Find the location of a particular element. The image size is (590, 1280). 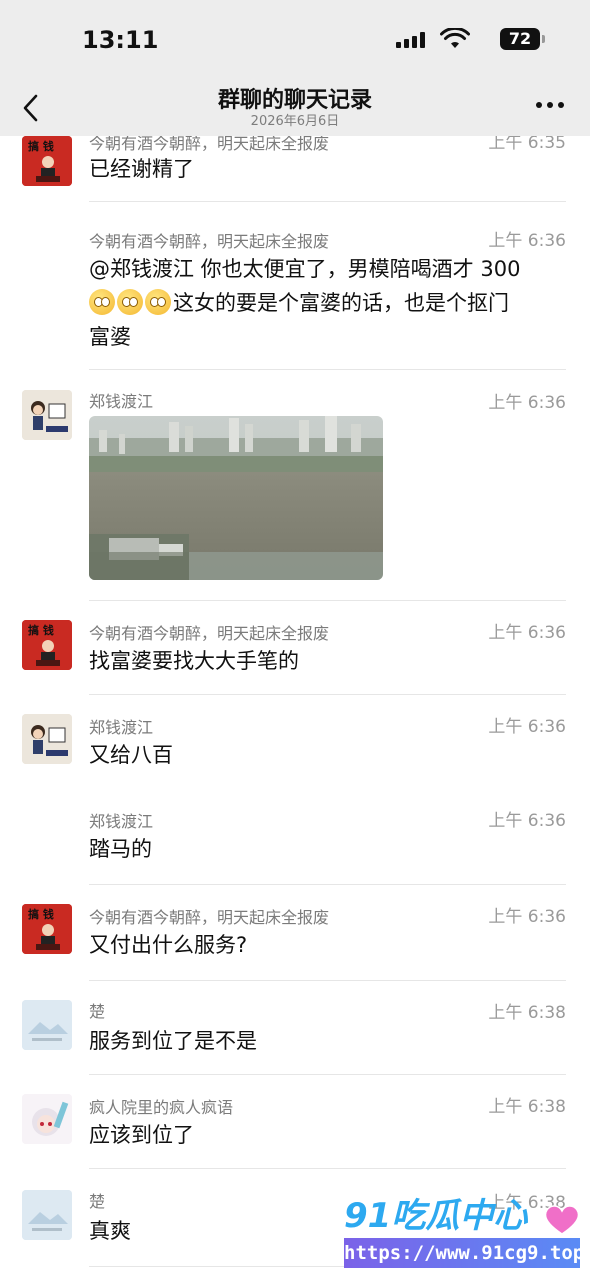

message-text: 又给八百 is located at coordinates (131, 755).